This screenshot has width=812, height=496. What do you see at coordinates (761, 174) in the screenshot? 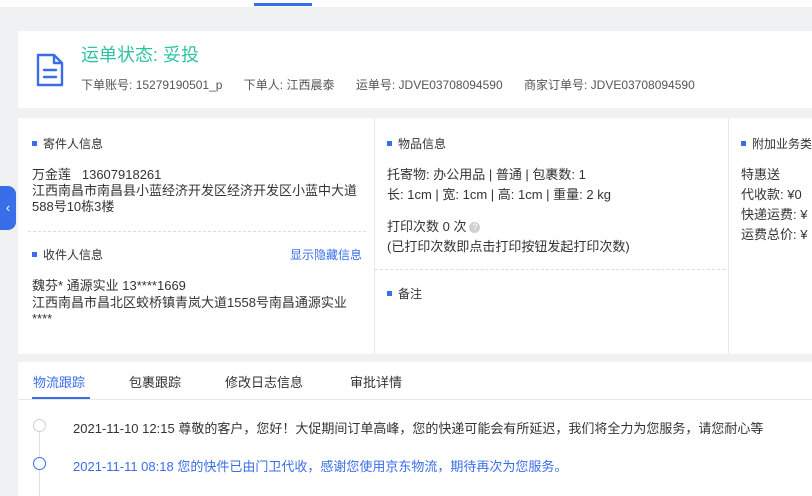
I see `extra-service-type: 特惠送` at bounding box center [761, 174].